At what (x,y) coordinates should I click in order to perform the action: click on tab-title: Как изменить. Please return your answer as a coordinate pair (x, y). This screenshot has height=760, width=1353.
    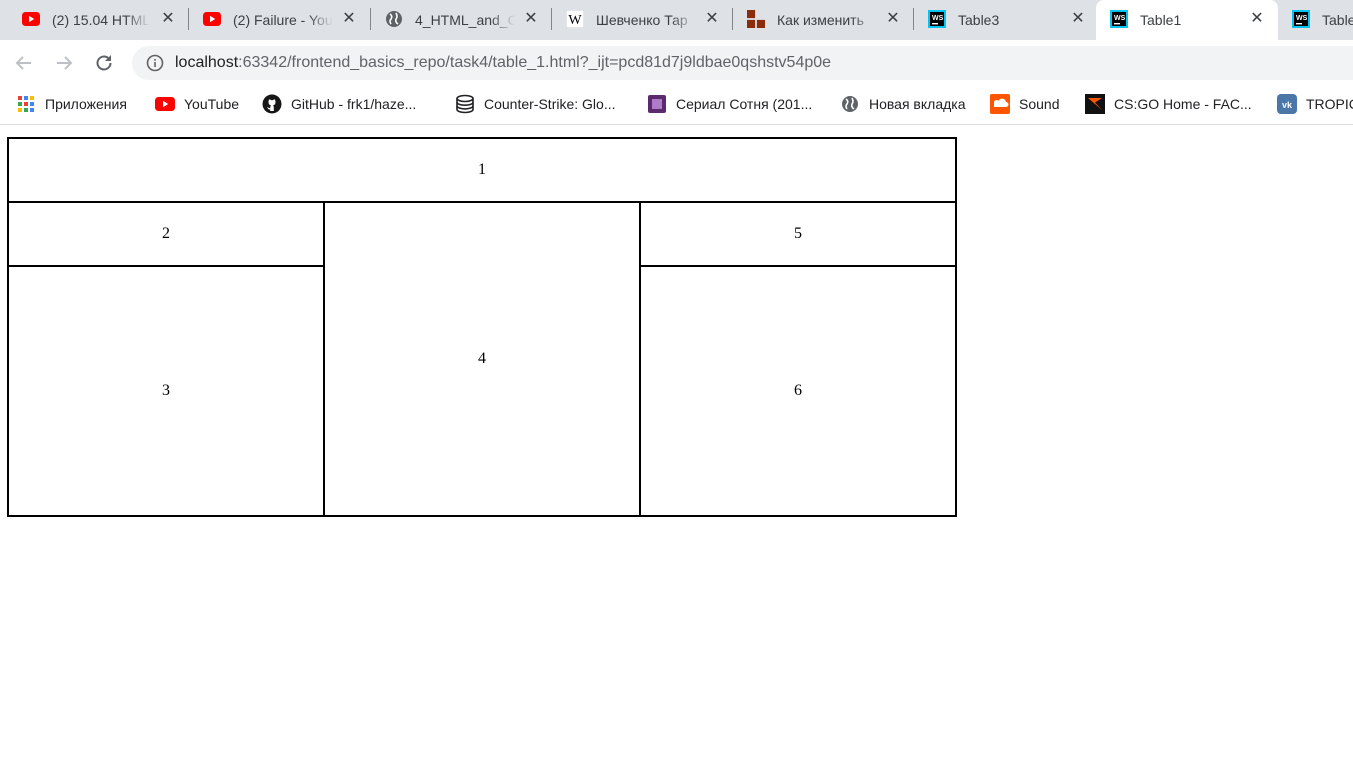
    Looking at the image, I should click on (820, 20).